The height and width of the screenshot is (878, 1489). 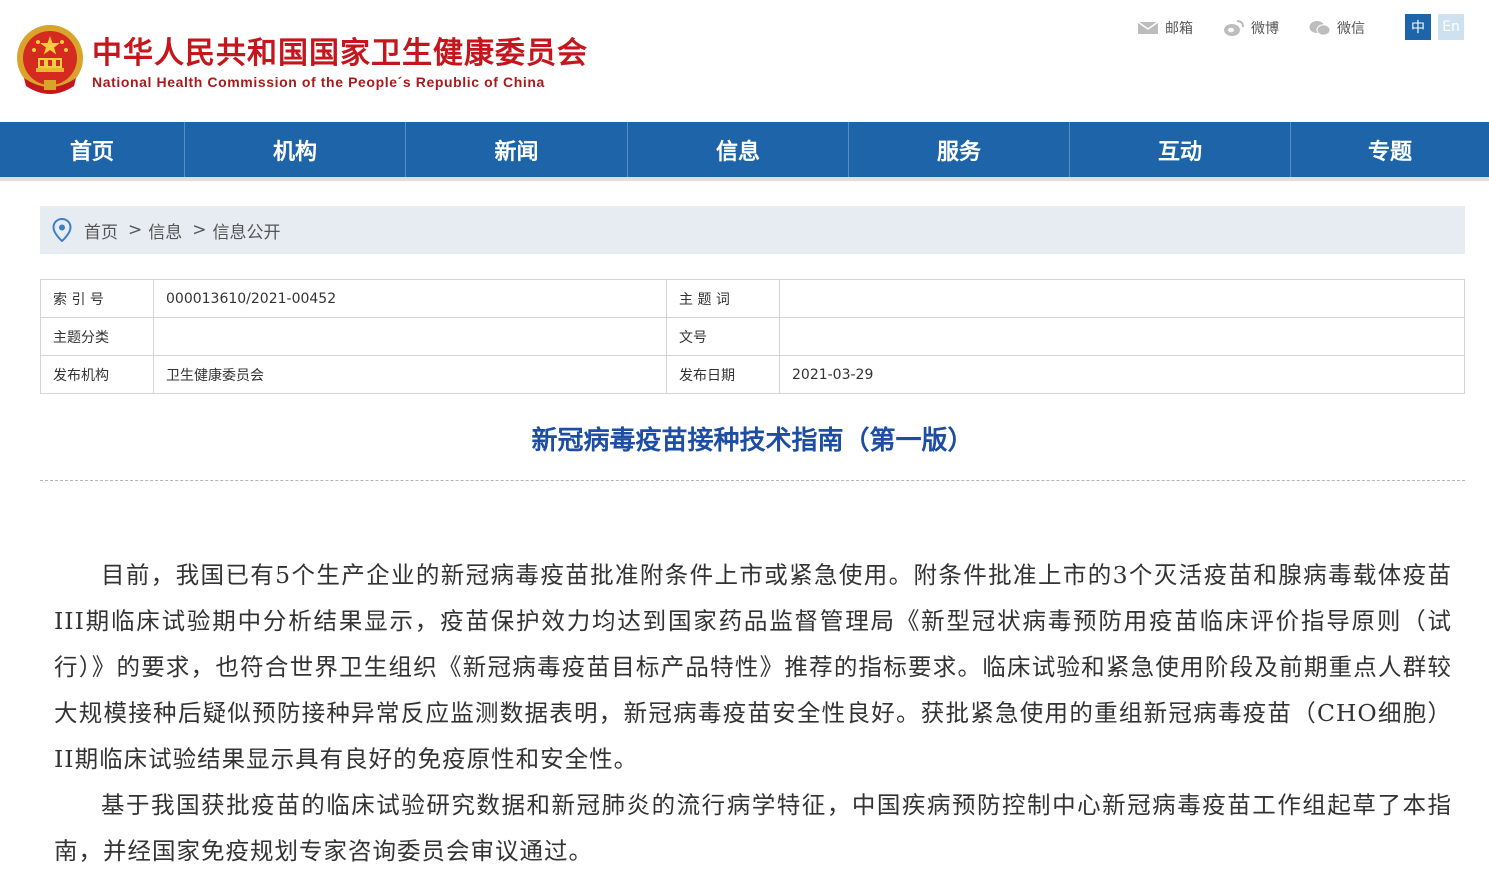 I want to click on breadcrumb-disclosure: 信息公开, so click(x=247, y=230).